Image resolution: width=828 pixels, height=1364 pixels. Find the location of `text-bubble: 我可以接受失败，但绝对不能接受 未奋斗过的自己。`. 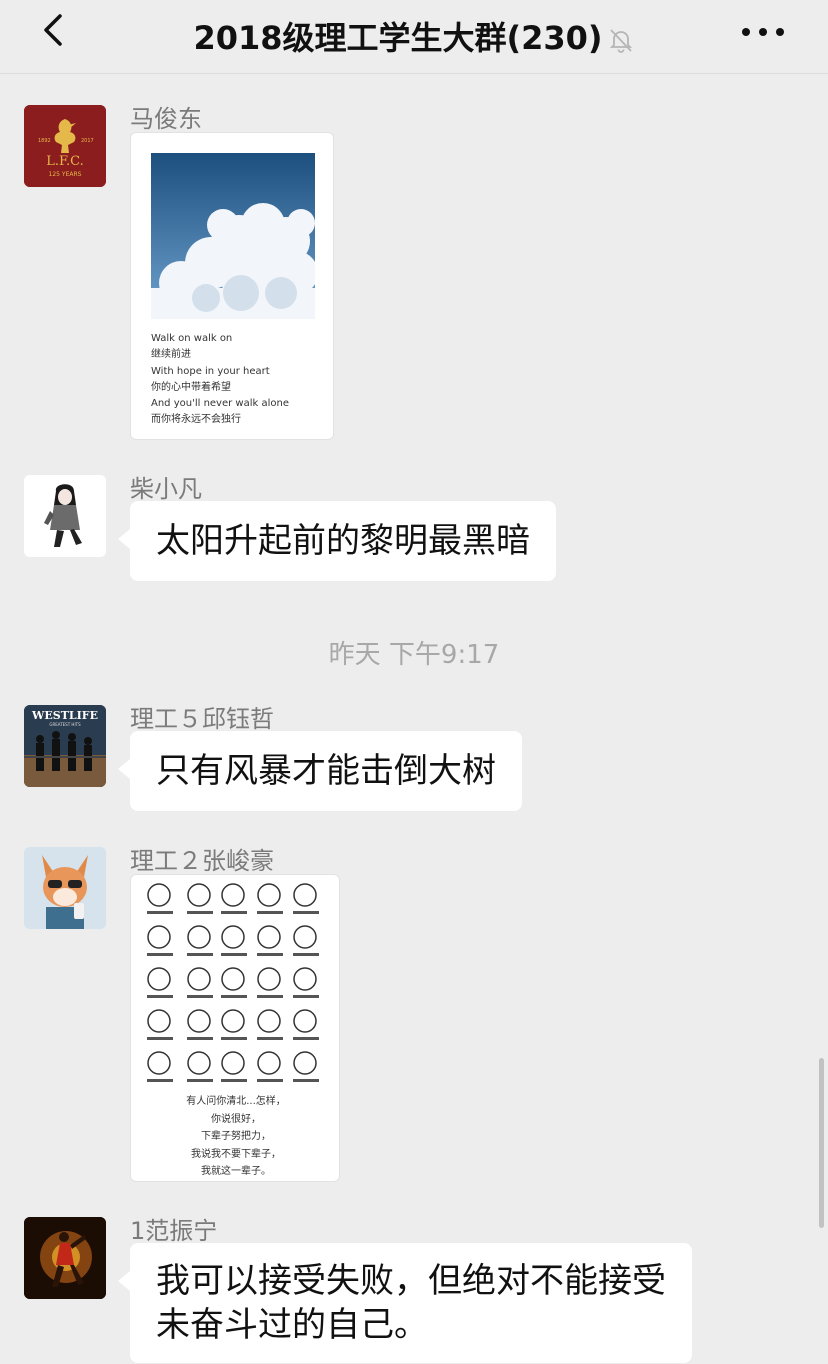

text-bubble: 我可以接受失败，但绝对不能接受 未奋斗过的自己。 is located at coordinates (405, 1303).